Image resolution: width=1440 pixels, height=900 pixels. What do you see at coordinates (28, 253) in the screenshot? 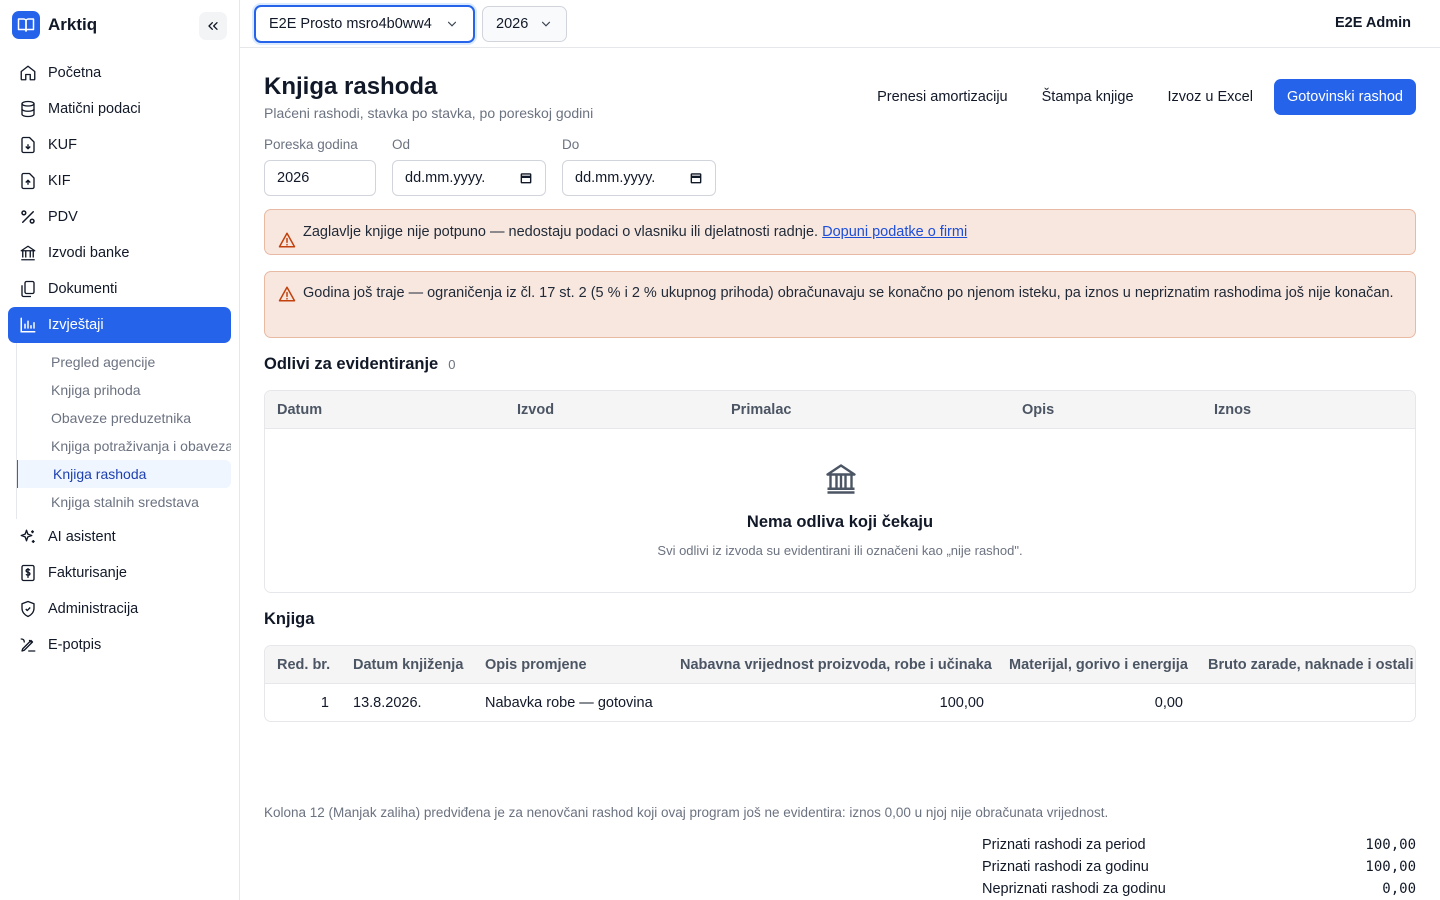
I see `bank-icon` at bounding box center [28, 253].